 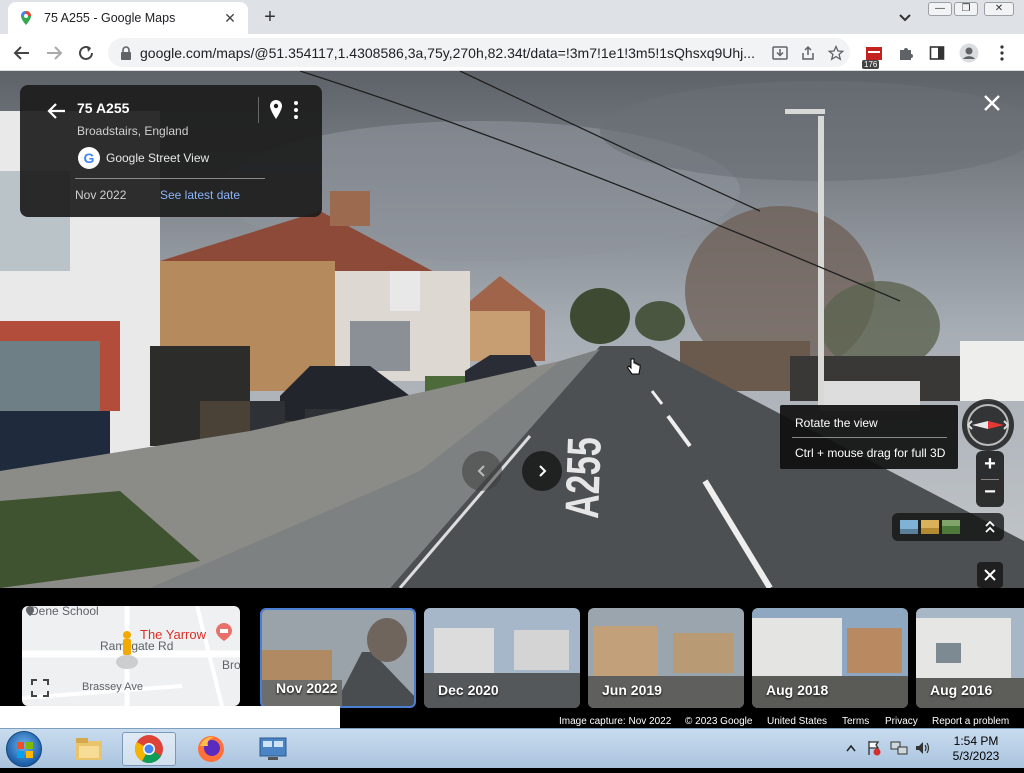 I want to click on minimap-partial-label: Bro, so click(x=231, y=665).